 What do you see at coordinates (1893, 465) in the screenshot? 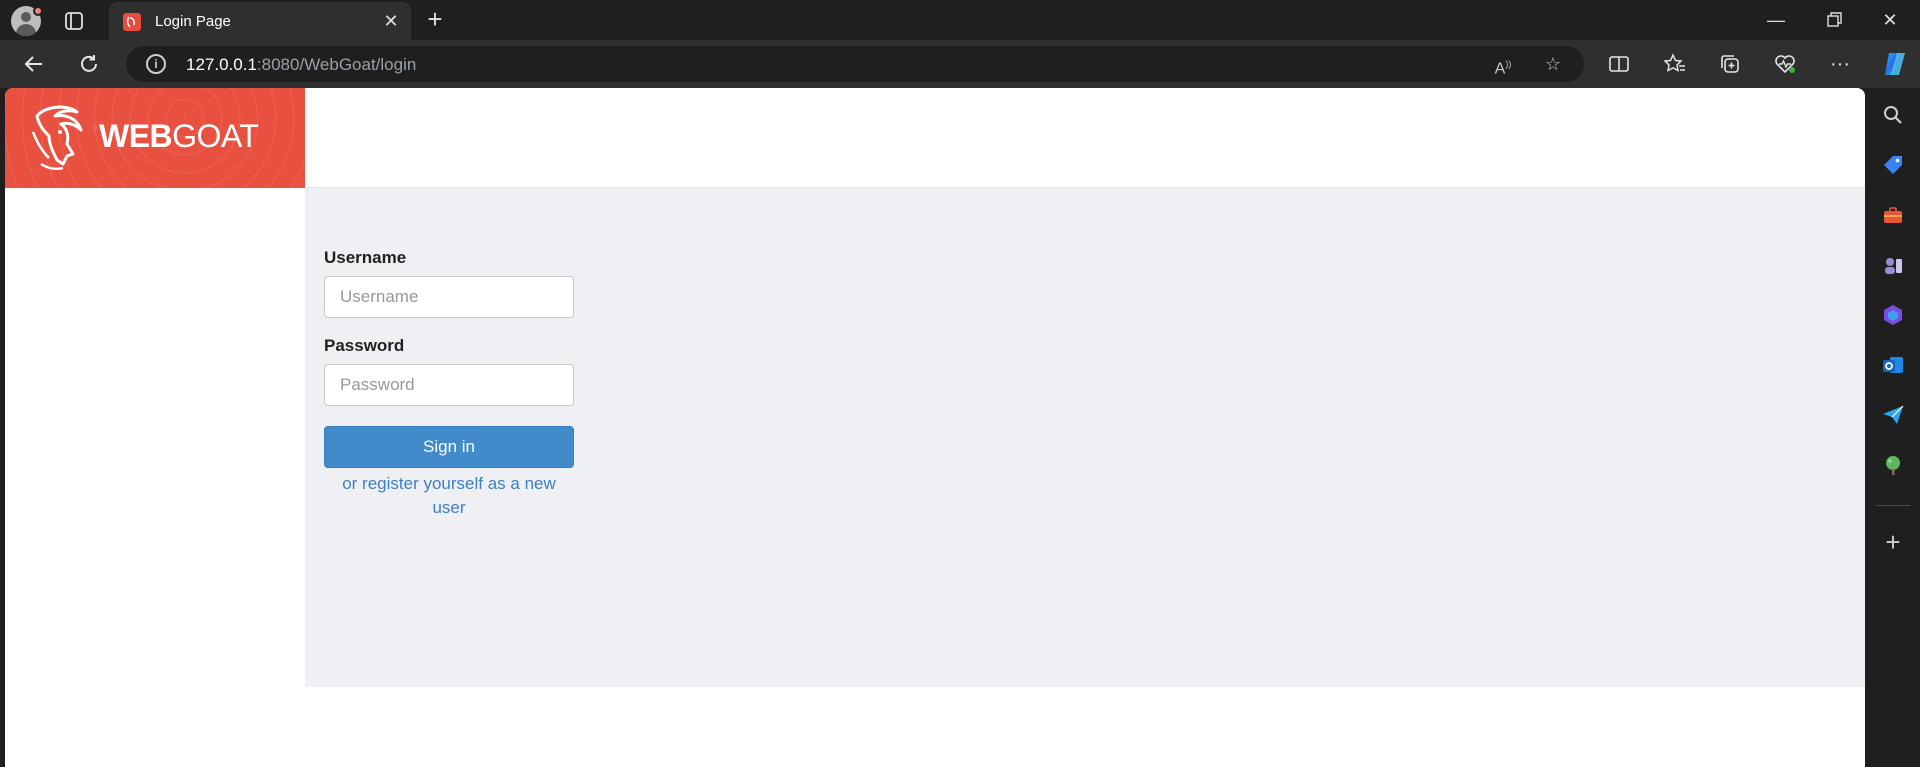
I see `tree-icon` at bounding box center [1893, 465].